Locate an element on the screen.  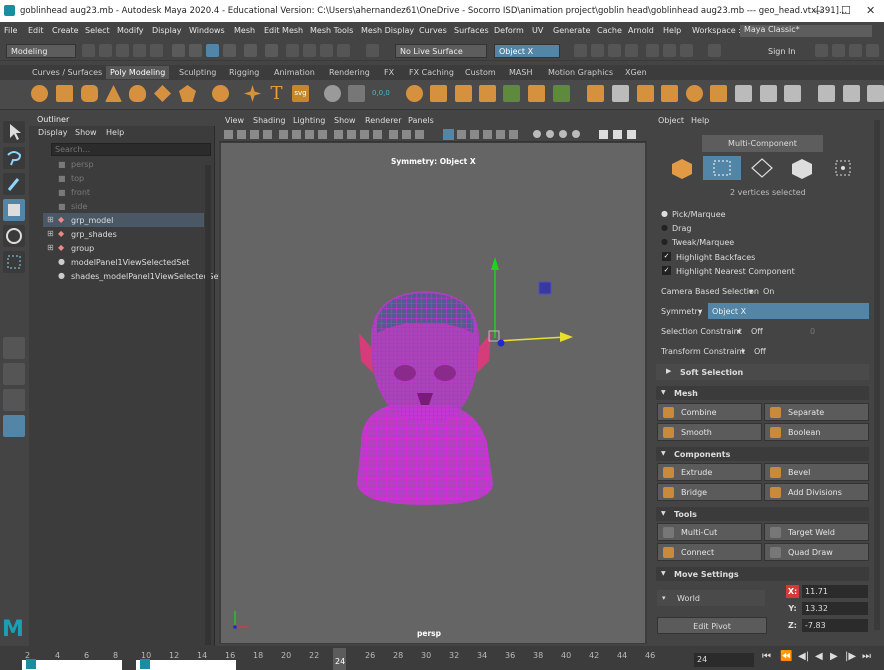
menu-windows: Windows is located at coordinates (207, 30).